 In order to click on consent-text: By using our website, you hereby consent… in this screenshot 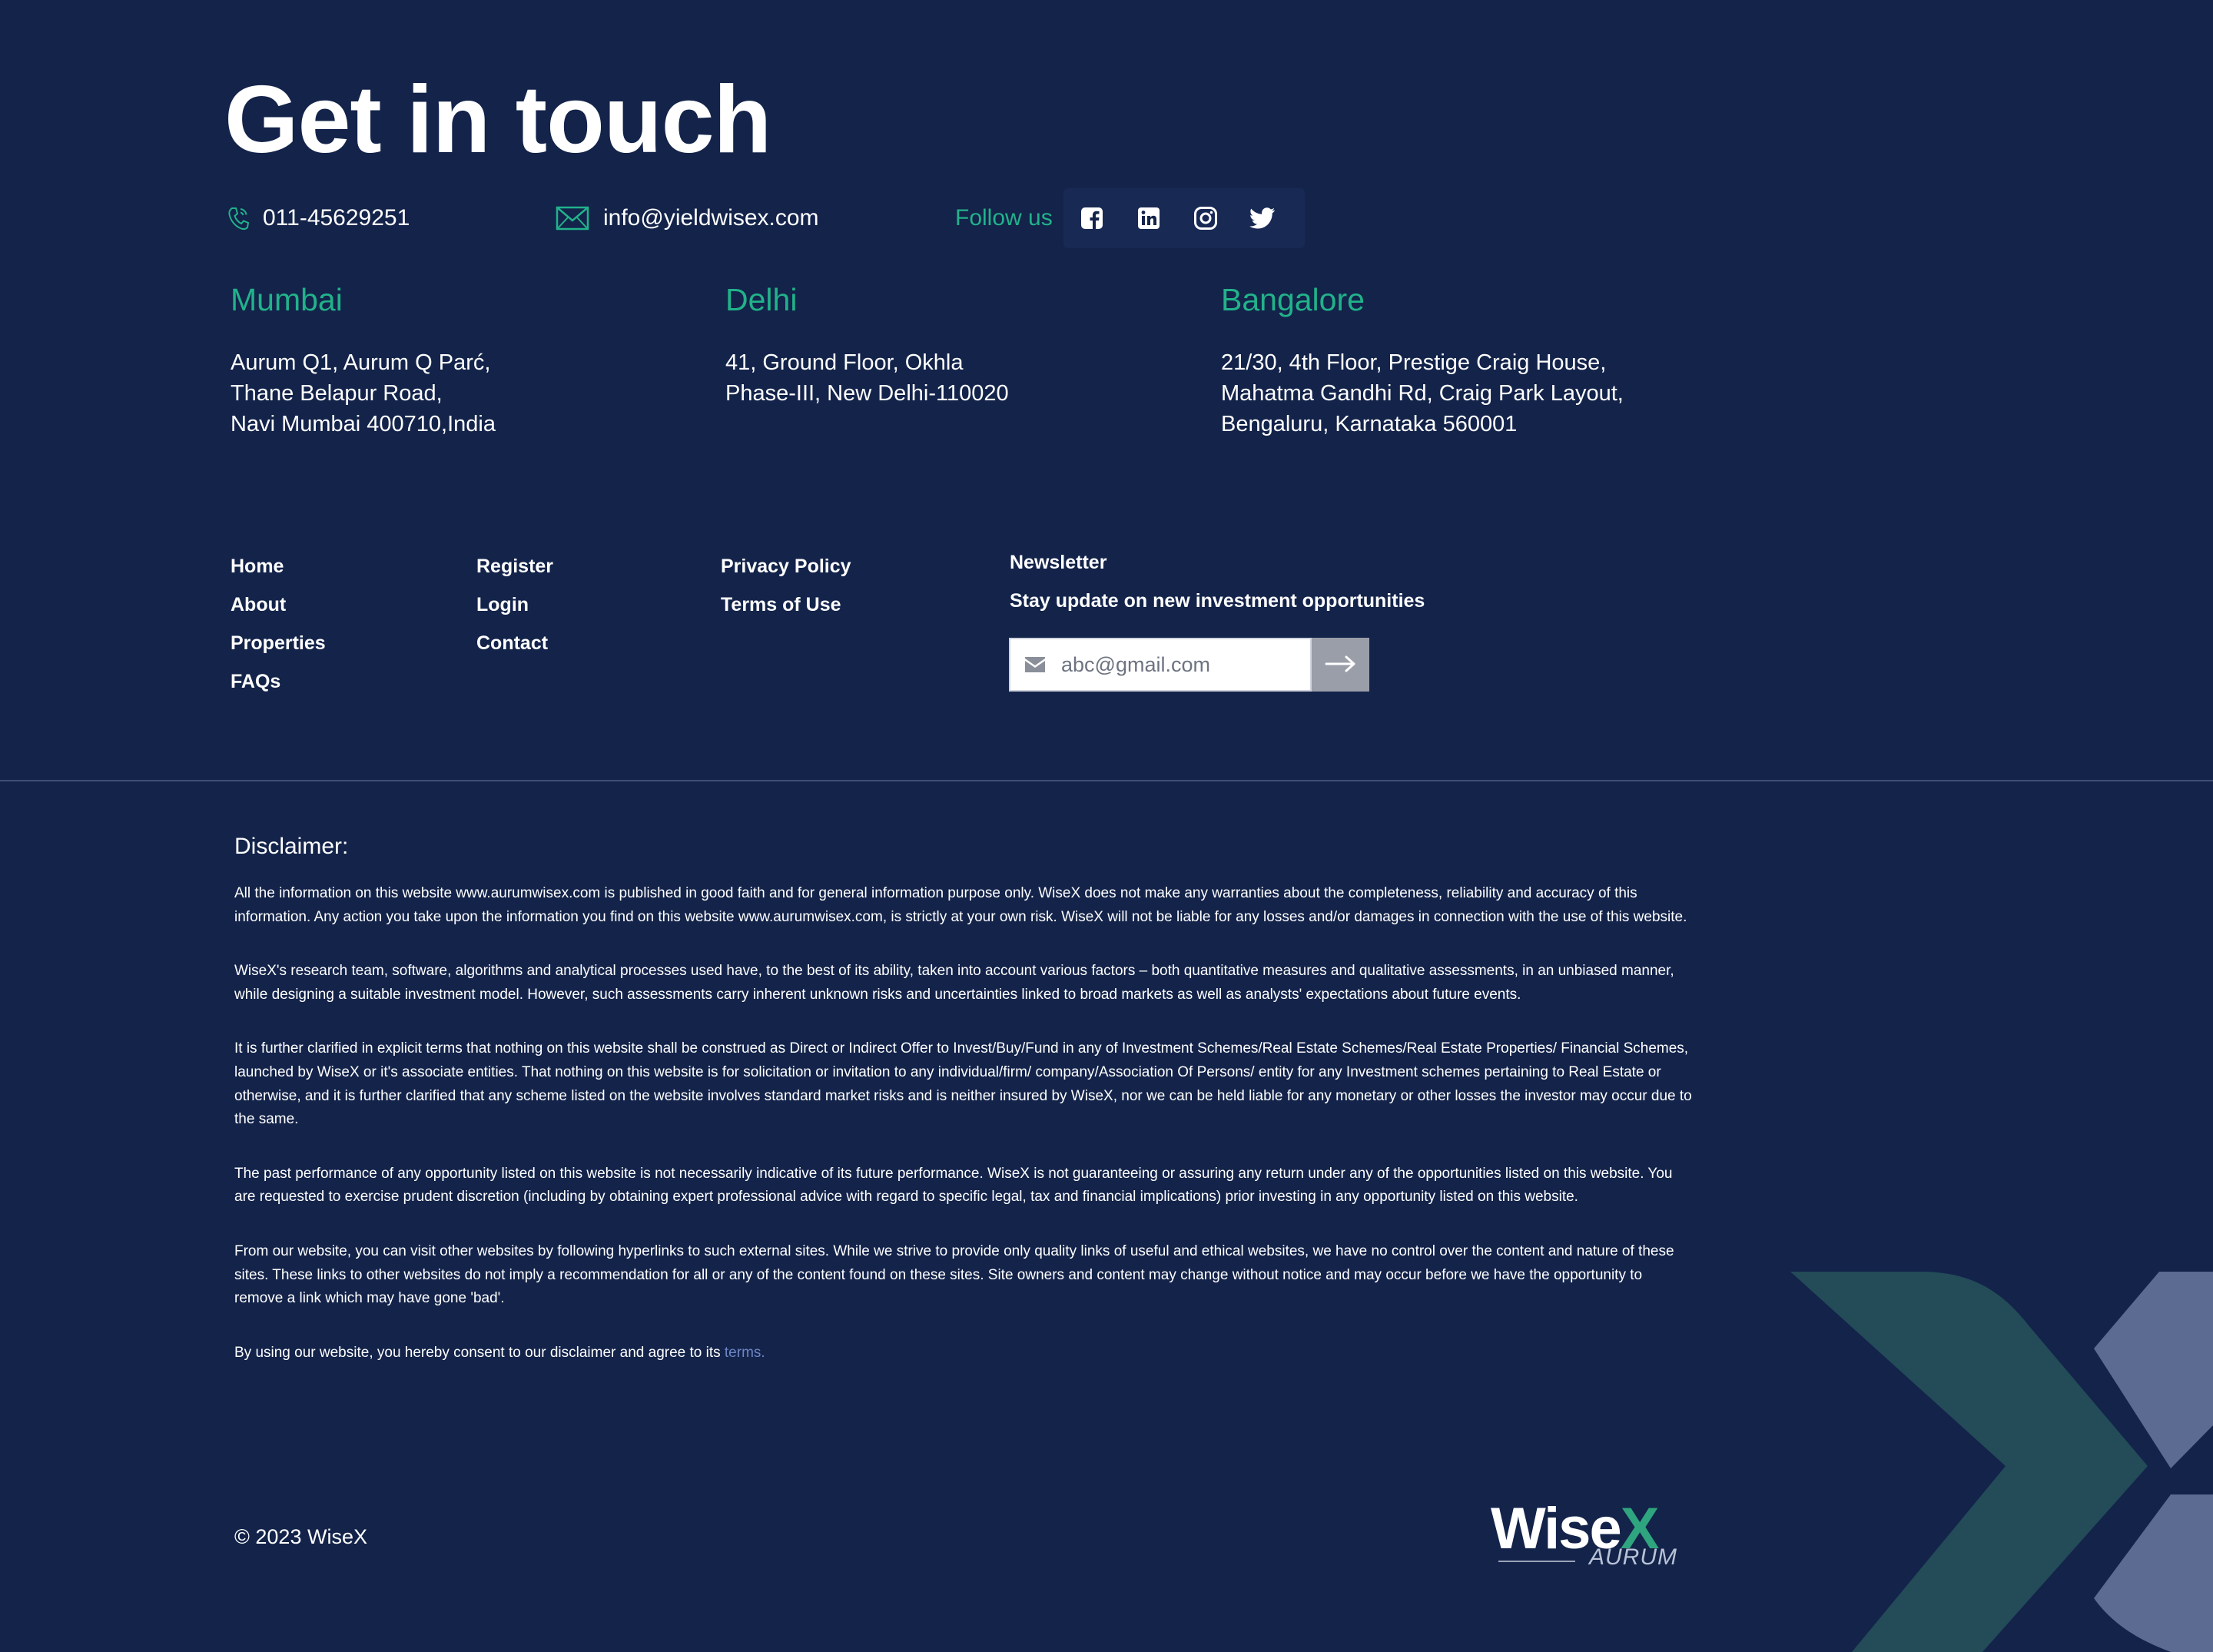, I will do `click(479, 1352)`.